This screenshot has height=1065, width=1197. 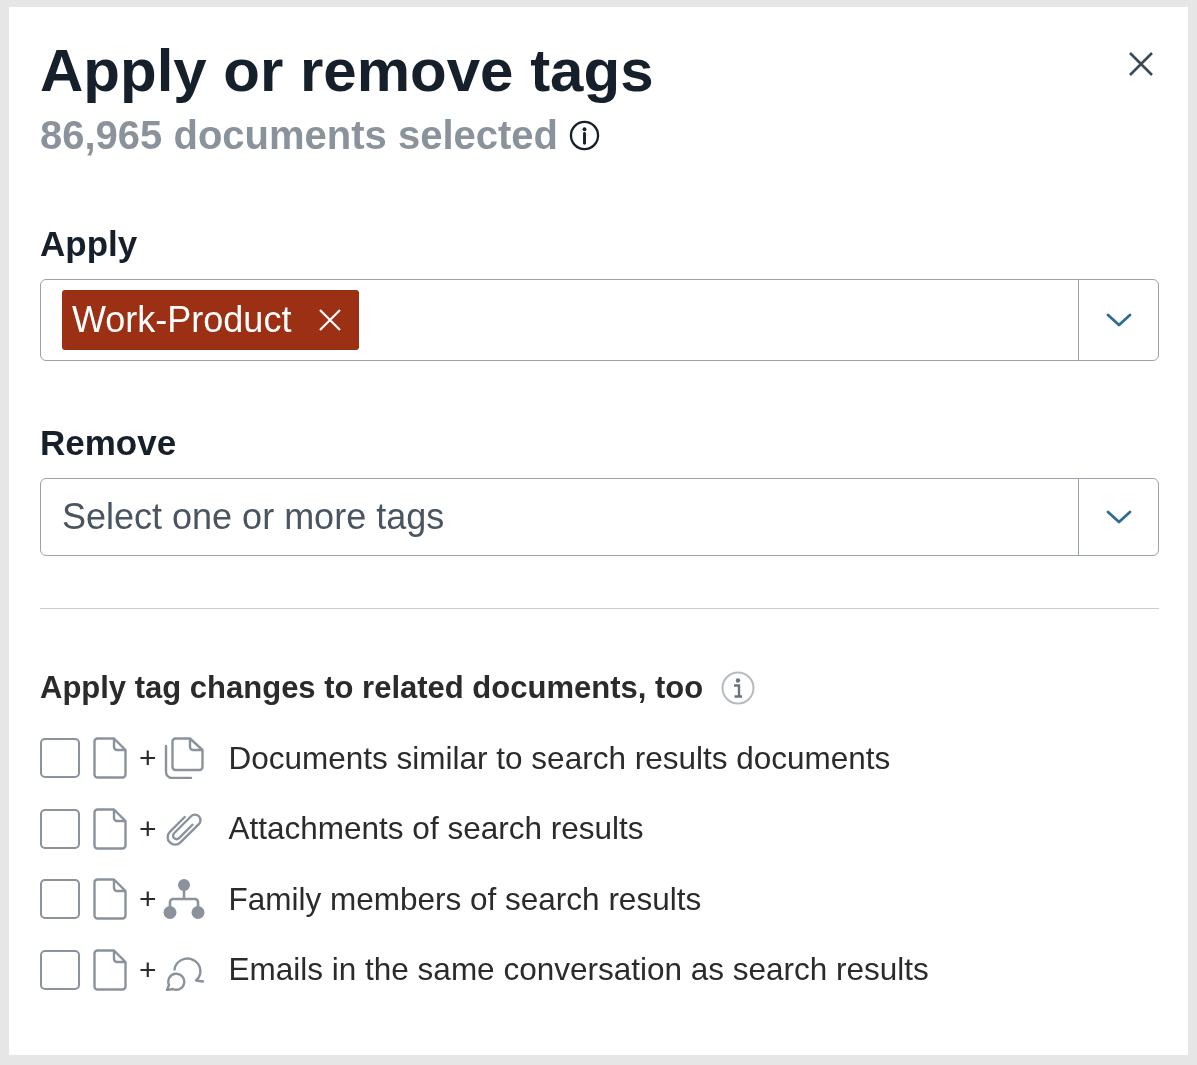 What do you see at coordinates (578, 970) in the screenshot?
I see `option-label: Emails in the same conversation as search results` at bounding box center [578, 970].